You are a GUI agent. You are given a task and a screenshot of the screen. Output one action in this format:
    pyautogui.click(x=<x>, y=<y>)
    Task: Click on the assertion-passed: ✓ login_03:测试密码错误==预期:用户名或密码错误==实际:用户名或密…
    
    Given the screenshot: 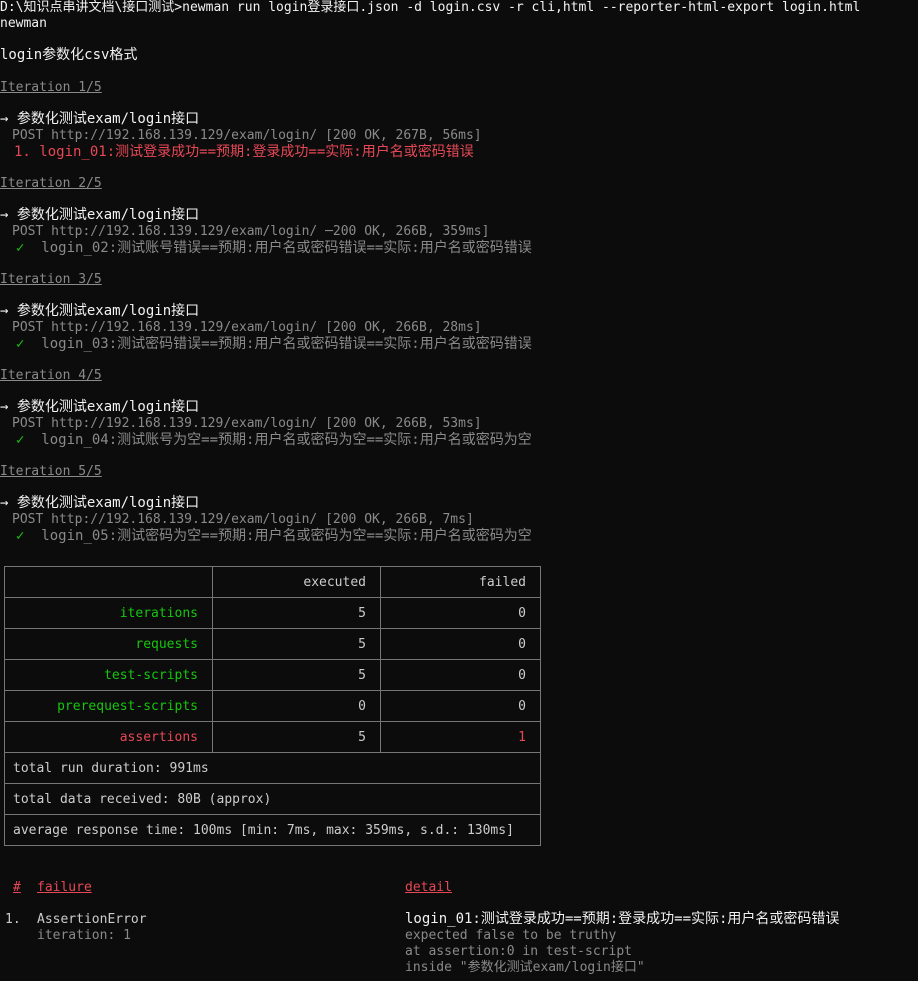 What is the action you would take?
    pyautogui.click(x=274, y=344)
    